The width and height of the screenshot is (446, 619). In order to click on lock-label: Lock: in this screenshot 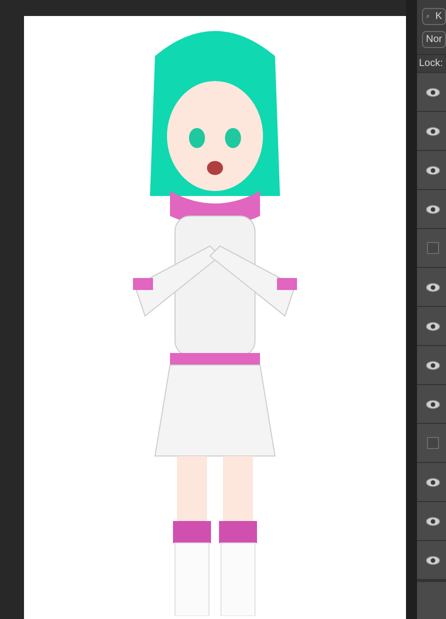, I will do `click(431, 63)`.